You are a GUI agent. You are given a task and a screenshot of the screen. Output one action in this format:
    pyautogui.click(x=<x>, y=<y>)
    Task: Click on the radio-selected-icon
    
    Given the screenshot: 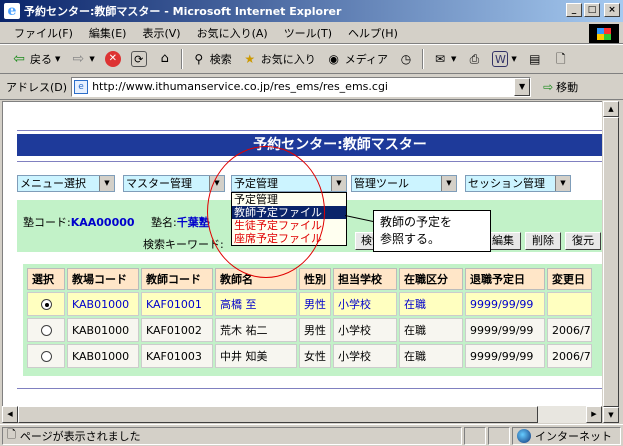 What is the action you would take?
    pyautogui.click(x=46, y=304)
    